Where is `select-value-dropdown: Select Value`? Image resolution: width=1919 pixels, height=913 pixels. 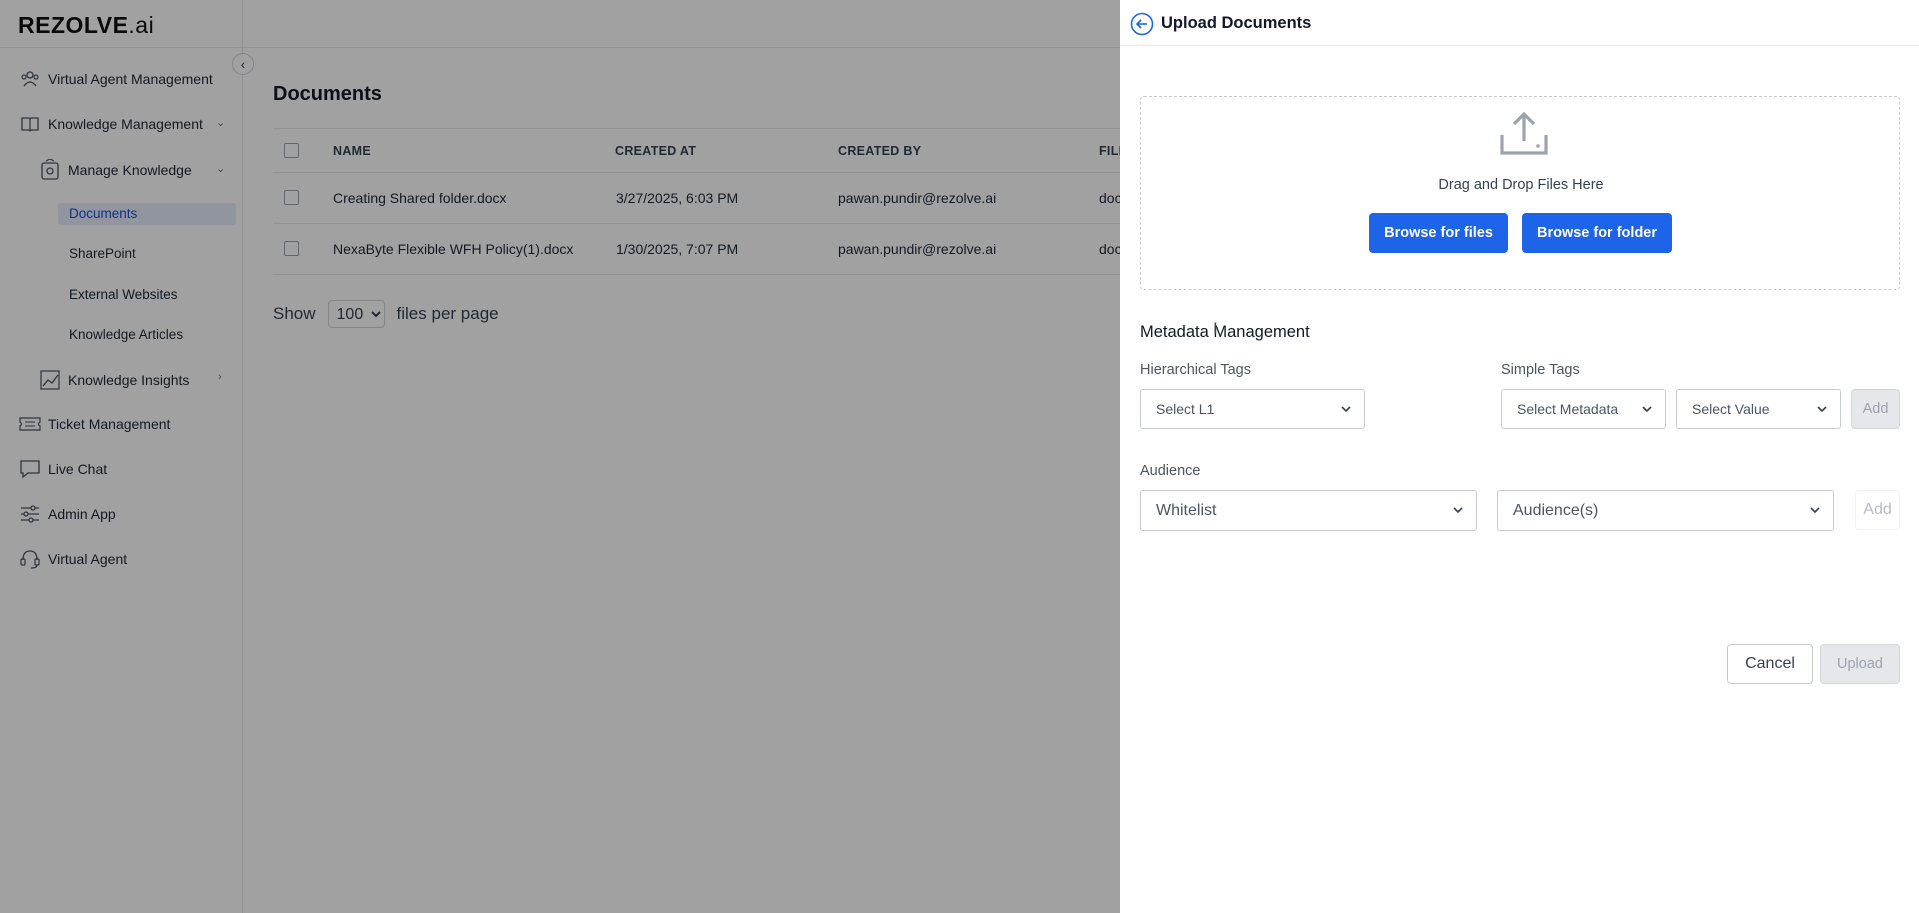
select-value-dropdown: Select Value is located at coordinates (1758, 409).